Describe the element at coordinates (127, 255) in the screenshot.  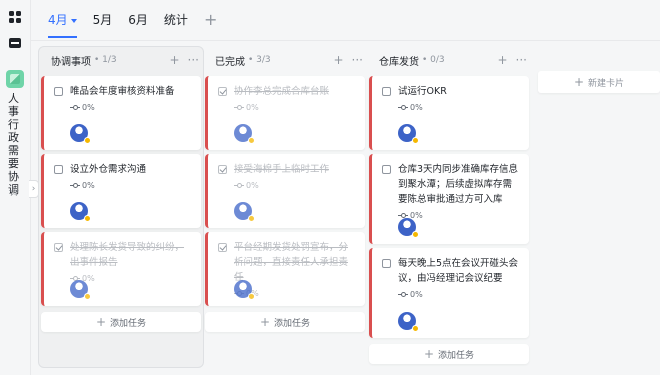
I see `task-title: 处理陈长发货导致的纠纷，出事件报告` at that location.